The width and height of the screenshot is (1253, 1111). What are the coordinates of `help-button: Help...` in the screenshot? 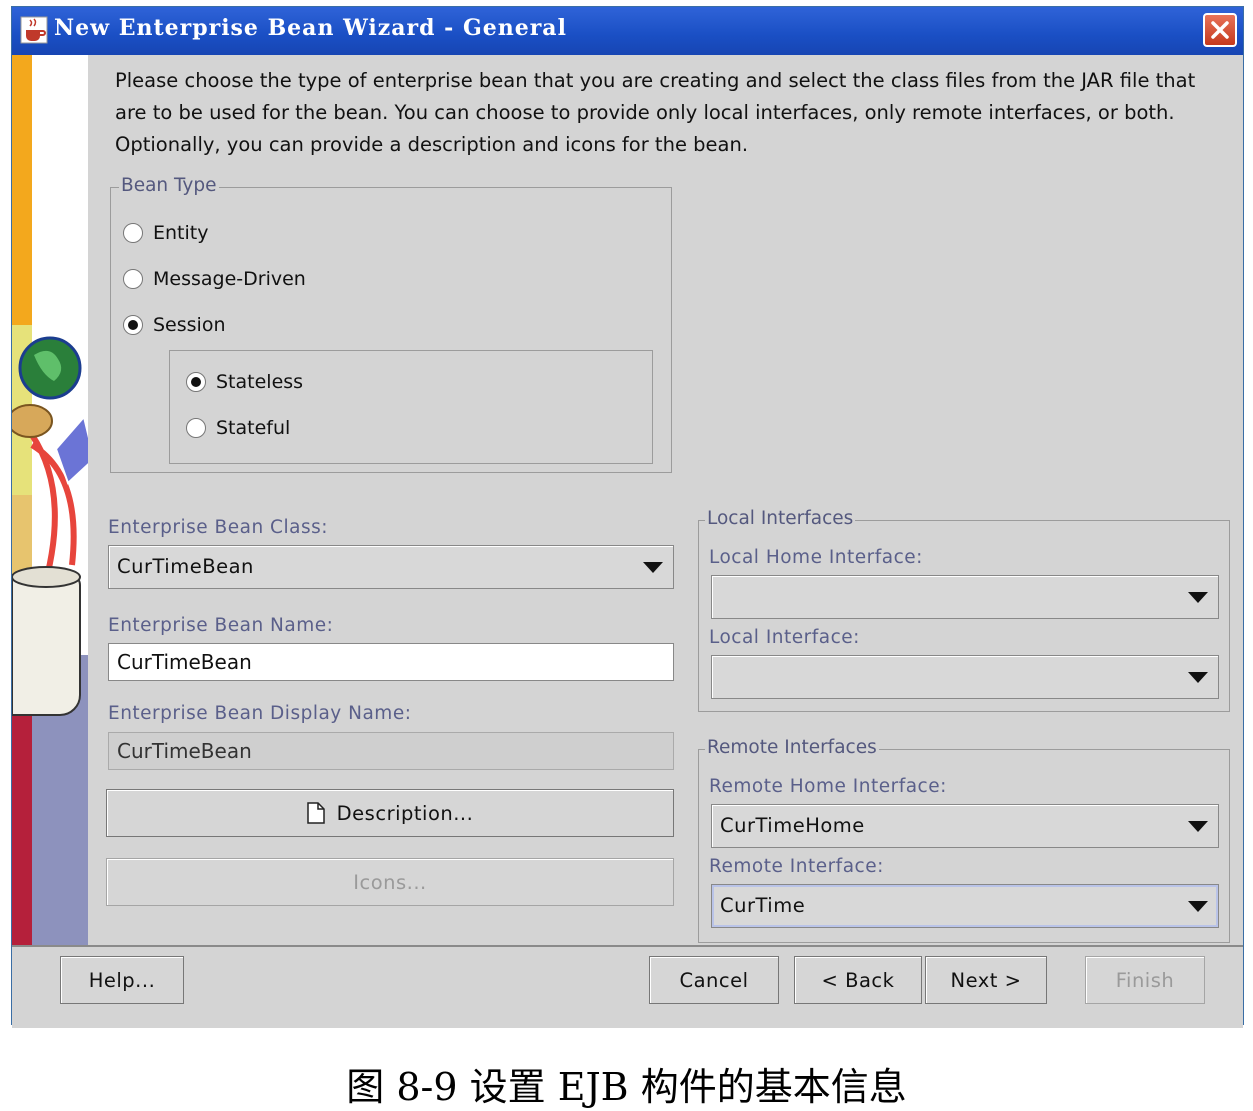 It's located at (122, 980).